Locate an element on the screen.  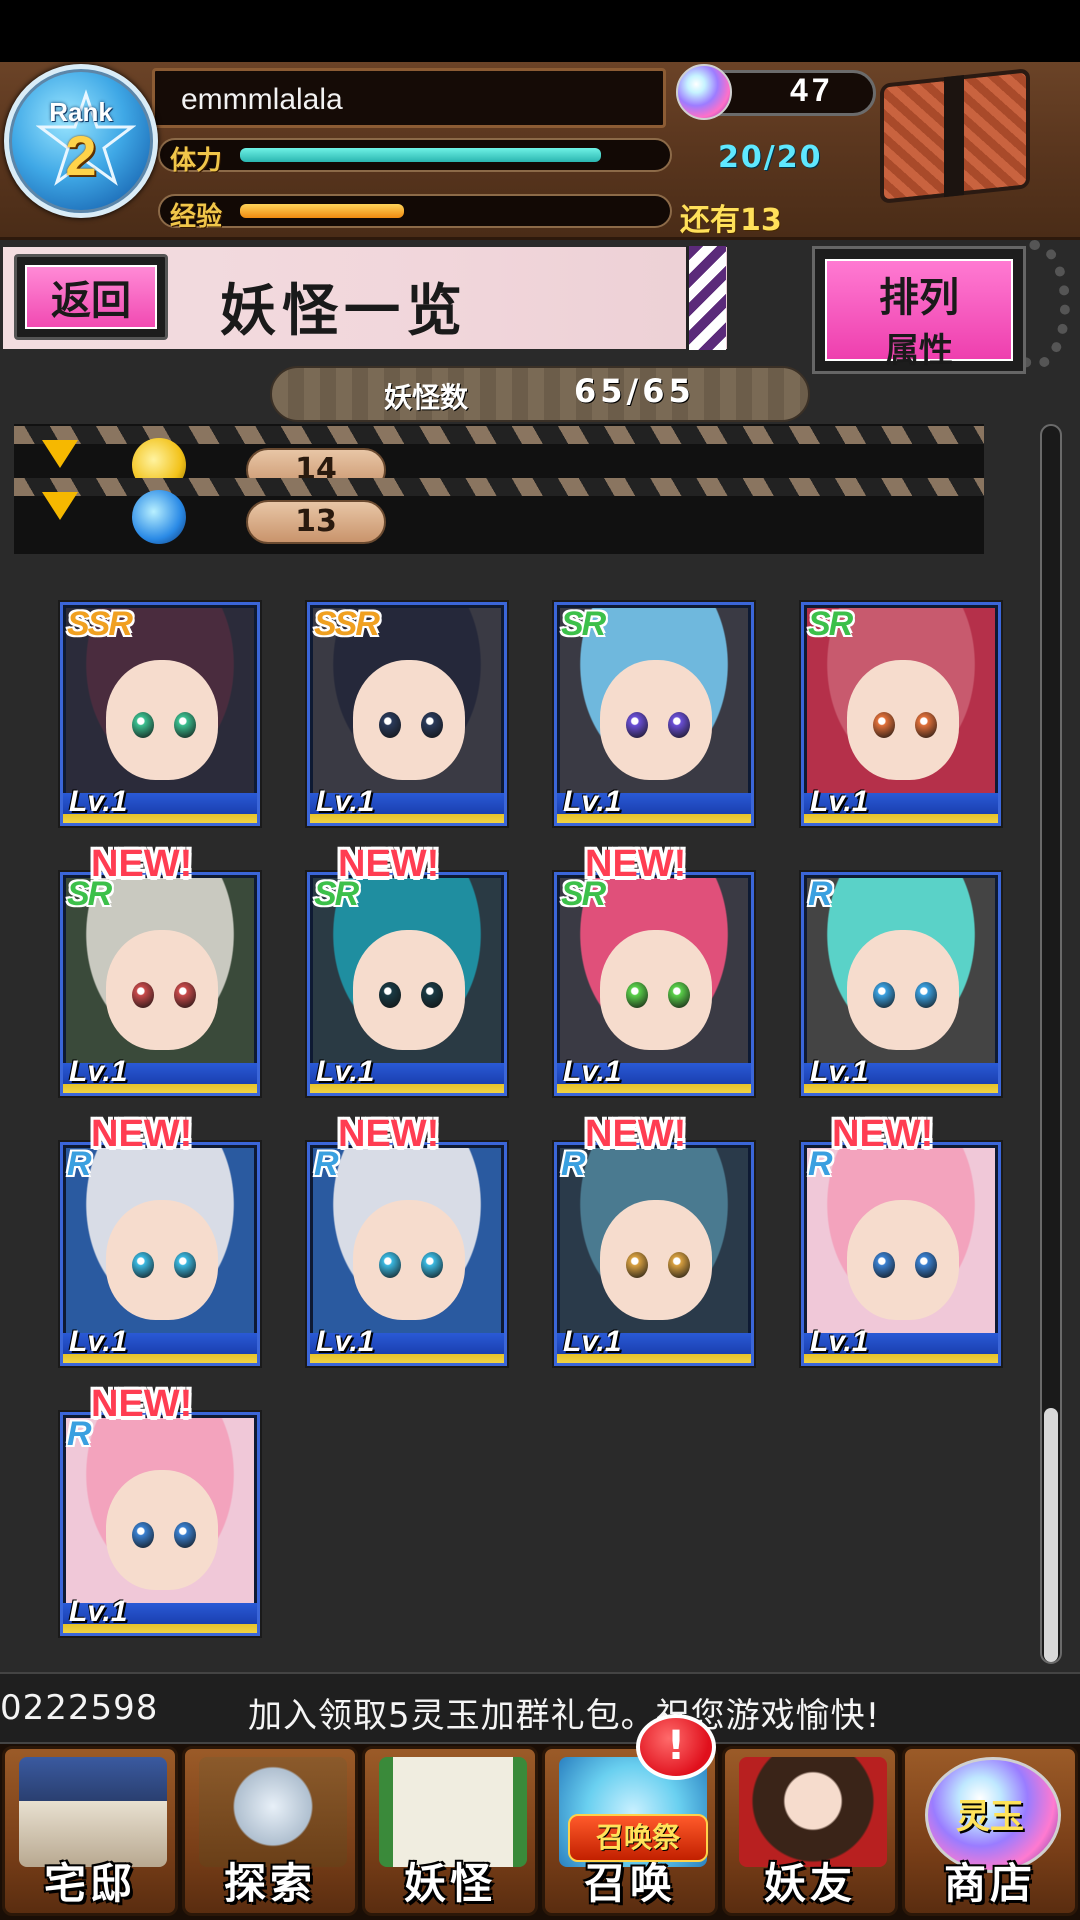
nav-label: 宅邸 is located at coordinates (89, 1883).